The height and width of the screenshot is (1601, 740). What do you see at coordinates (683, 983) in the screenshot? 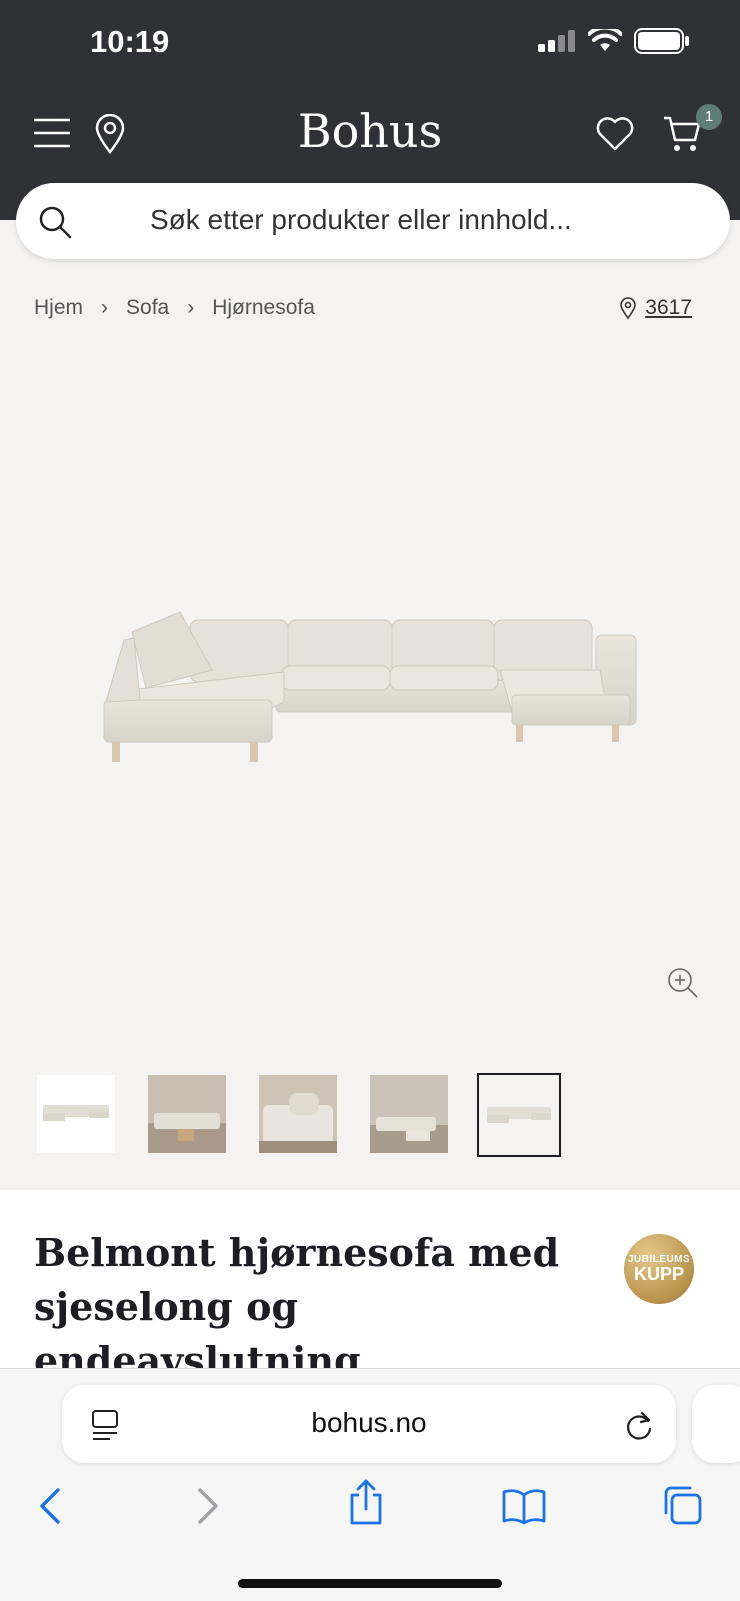
I see `zoom-in-icon` at bounding box center [683, 983].